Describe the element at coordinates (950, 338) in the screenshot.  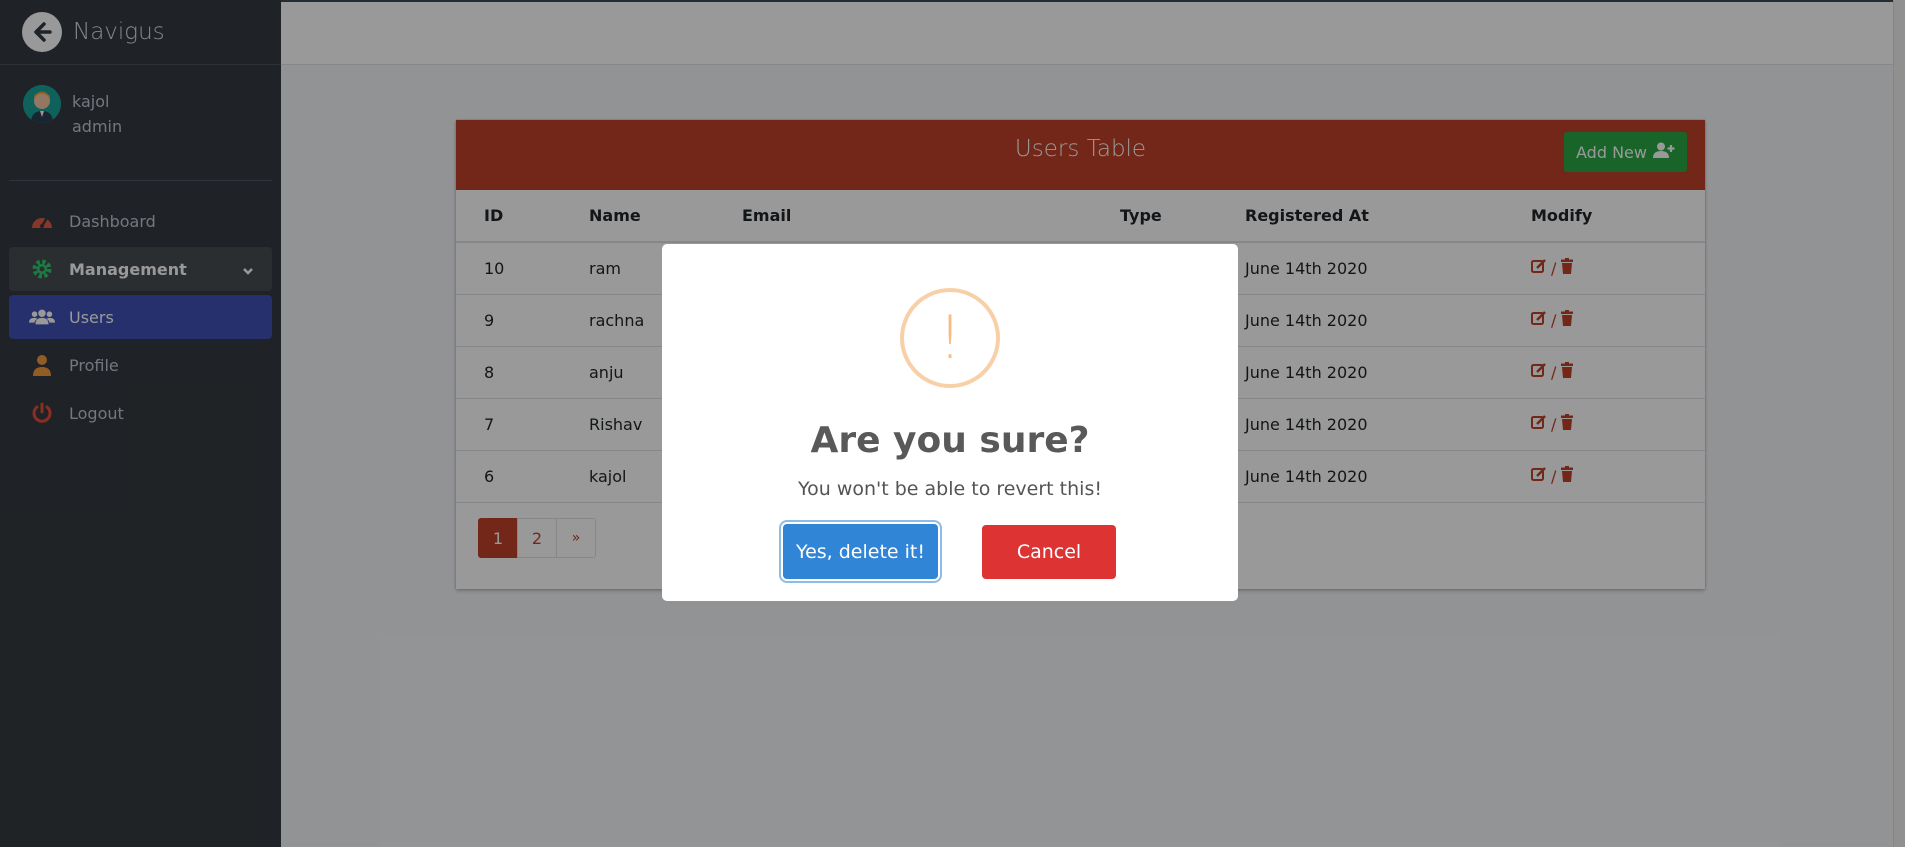
I see `warning-icon: !` at that location.